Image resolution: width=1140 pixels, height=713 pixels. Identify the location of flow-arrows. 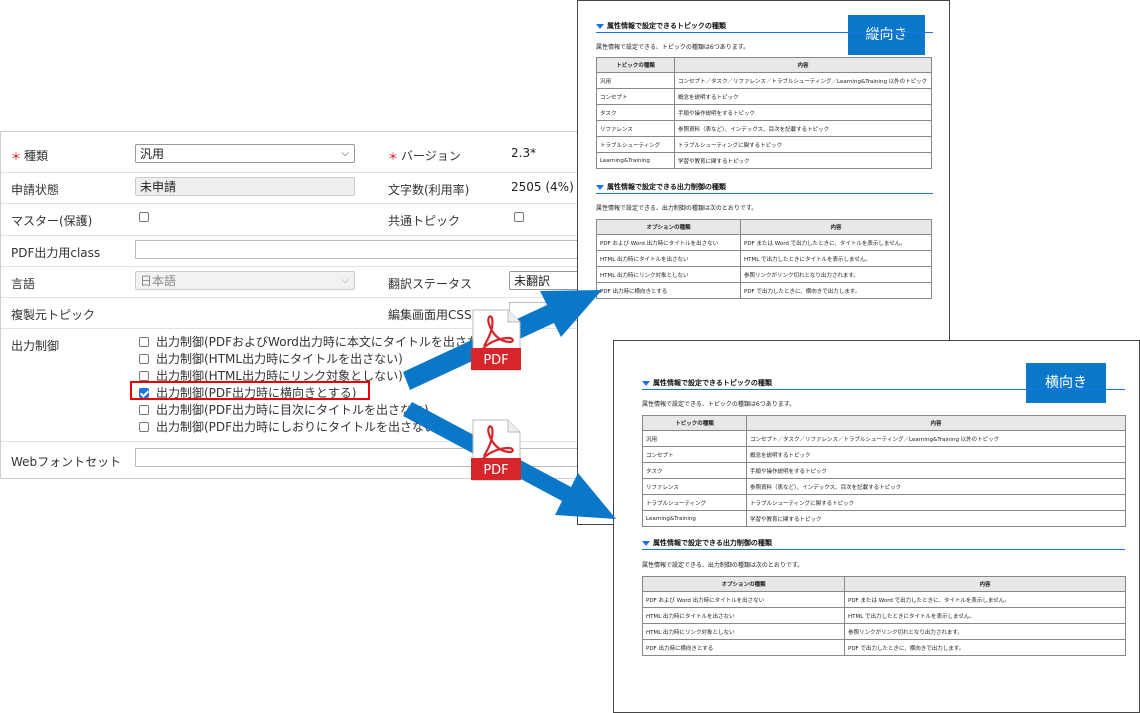
(509, 404).